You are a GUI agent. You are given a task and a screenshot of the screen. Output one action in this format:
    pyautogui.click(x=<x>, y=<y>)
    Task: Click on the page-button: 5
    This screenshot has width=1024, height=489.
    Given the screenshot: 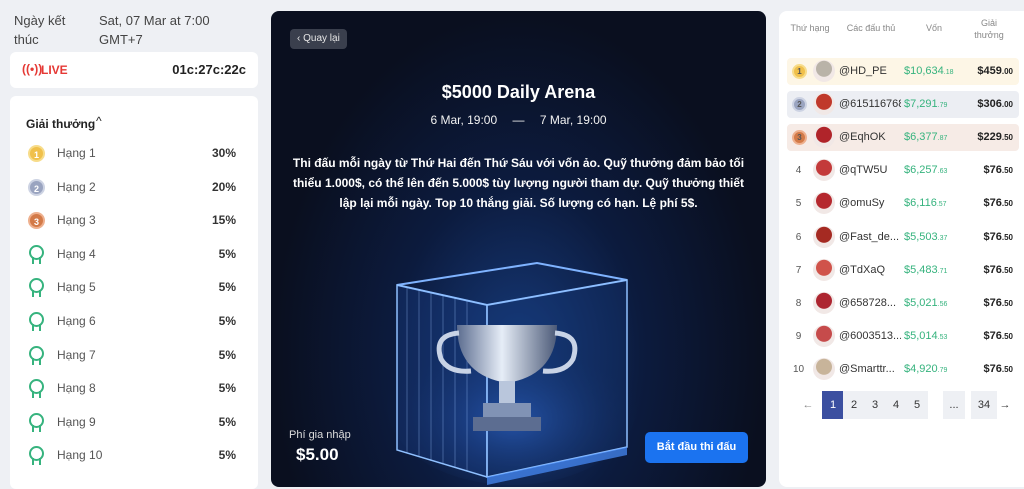 What is the action you would take?
    pyautogui.click(x=917, y=405)
    